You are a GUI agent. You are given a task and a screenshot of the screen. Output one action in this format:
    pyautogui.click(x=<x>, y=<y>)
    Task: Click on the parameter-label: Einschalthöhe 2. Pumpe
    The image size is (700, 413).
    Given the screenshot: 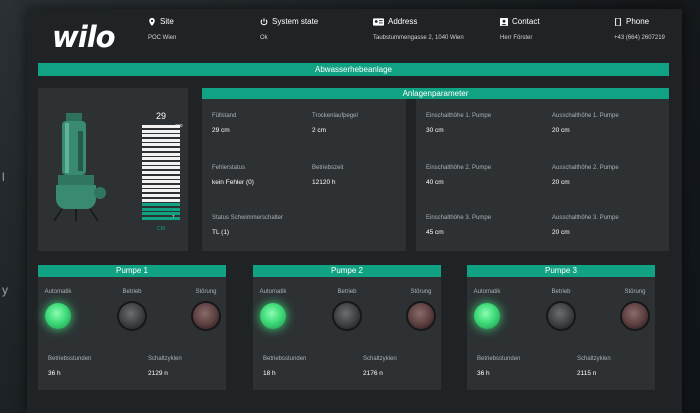 What is the action you would take?
    pyautogui.click(x=459, y=168)
    